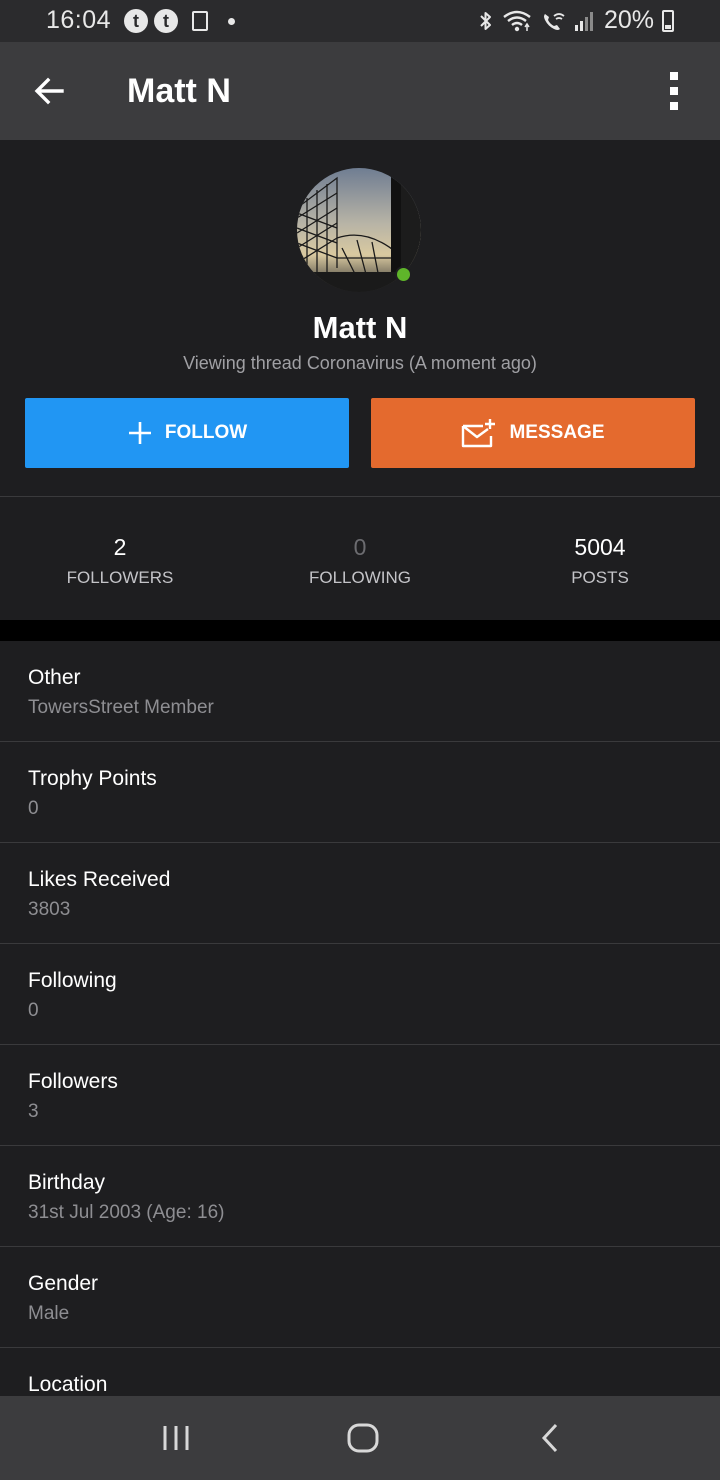 This screenshot has width=720, height=1480. I want to click on message-button: MESSAGE, so click(533, 433).